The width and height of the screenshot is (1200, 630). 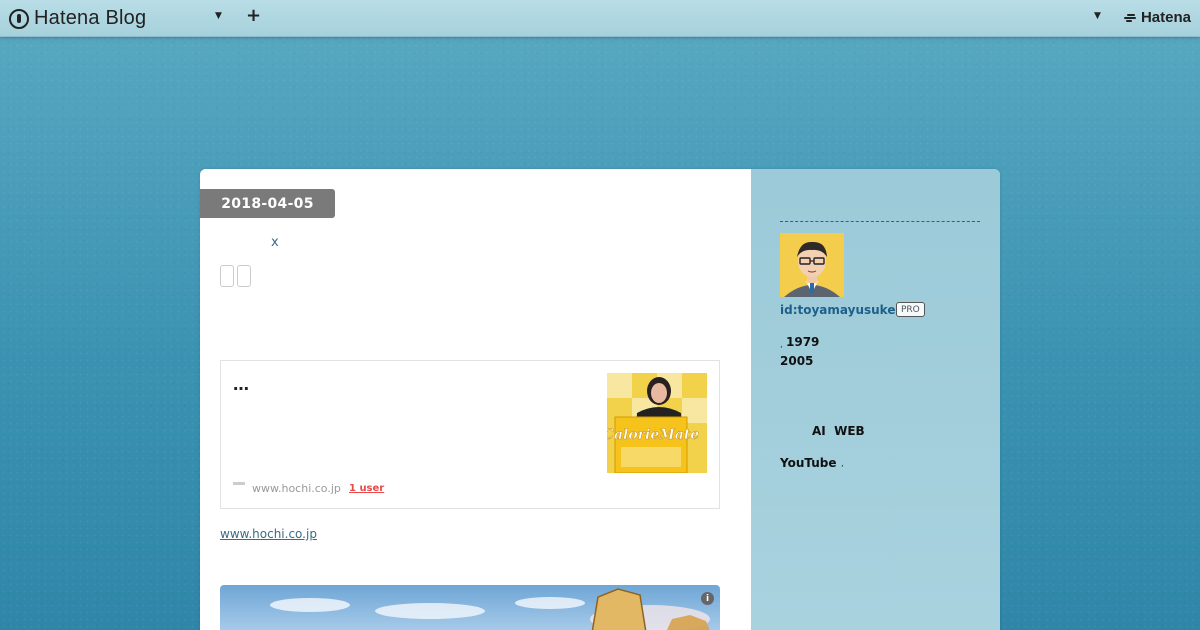 What do you see at coordinates (1165, 17) in the screenshot?
I see `hatena-logo-text: Hatena` at bounding box center [1165, 17].